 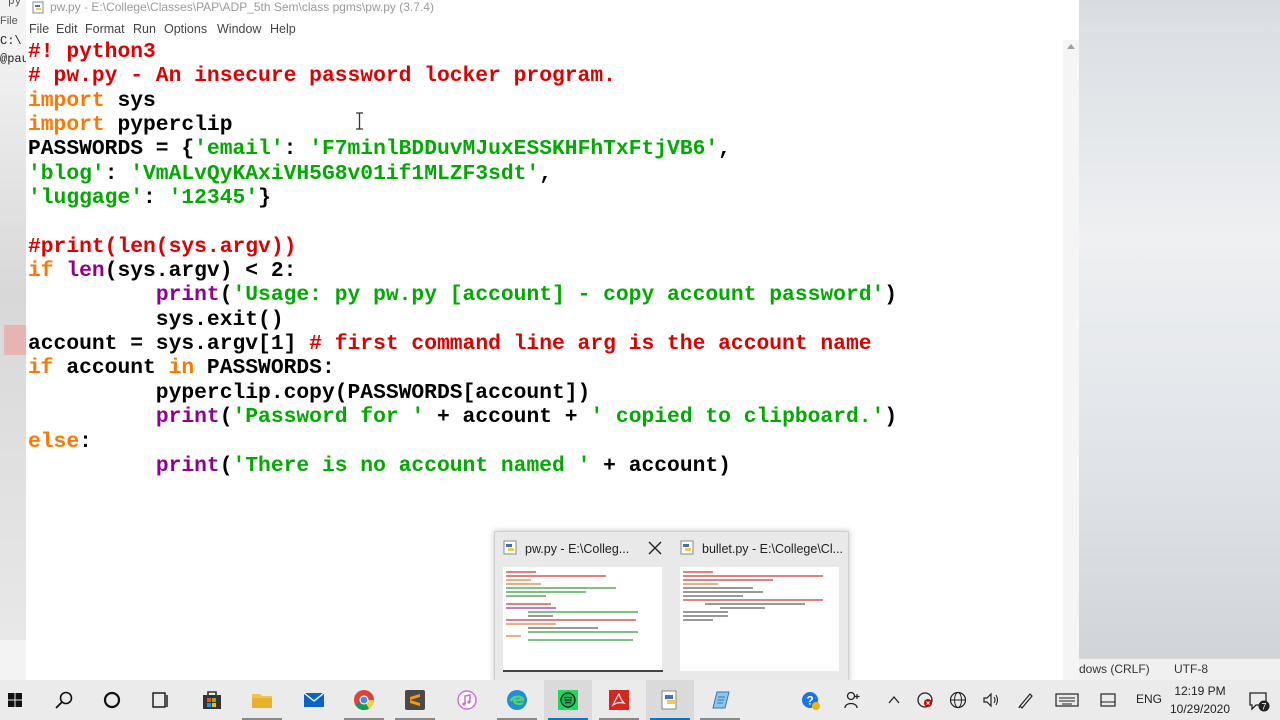 I want to click on itunes-button, so click(x=467, y=700).